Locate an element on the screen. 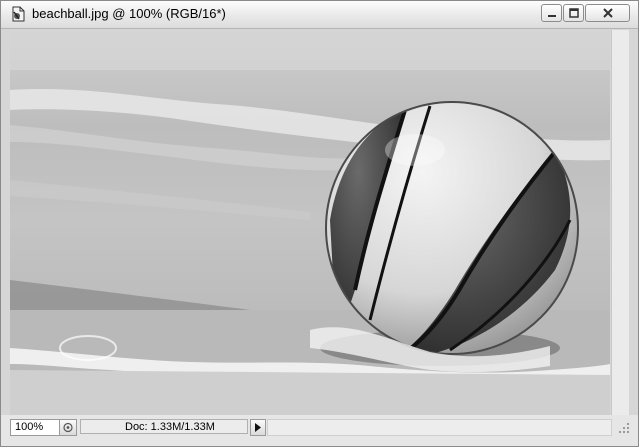 Image resolution: width=639 pixels, height=447 pixels. close-icon is located at coordinates (608, 13).